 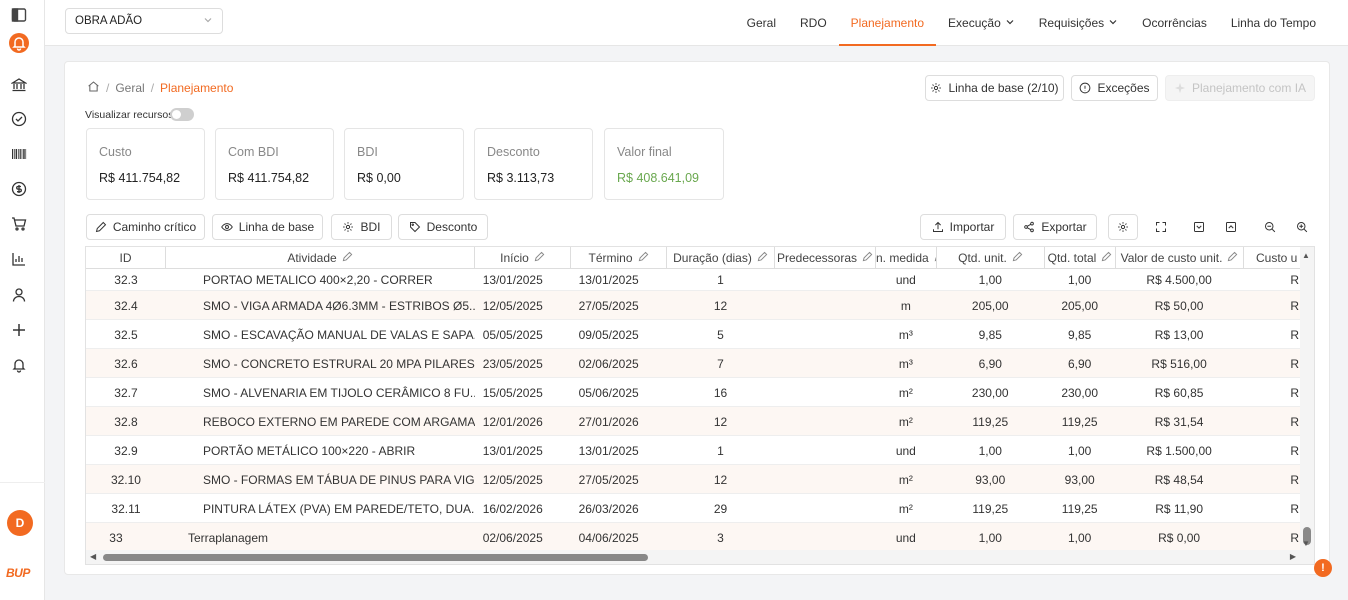 What do you see at coordinates (1123, 227) in the screenshot?
I see `grid-settings-button` at bounding box center [1123, 227].